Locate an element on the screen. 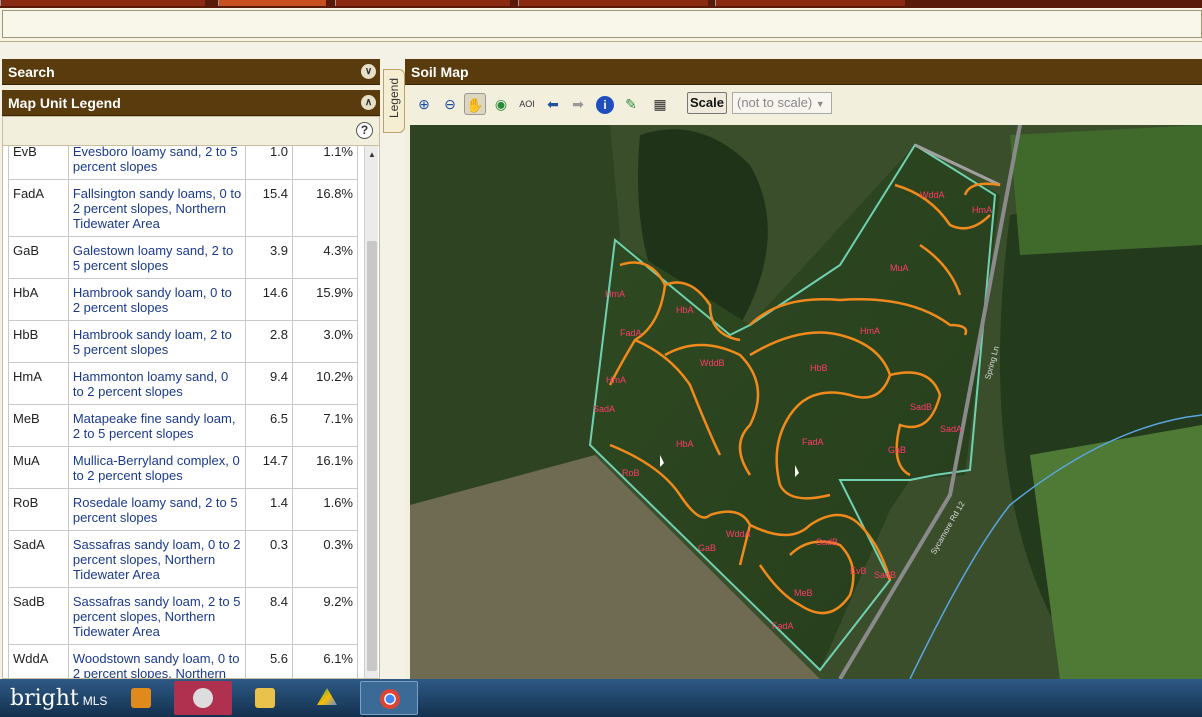 The image size is (1202, 717). legend-tab-label: Legend is located at coordinates (394, 98).